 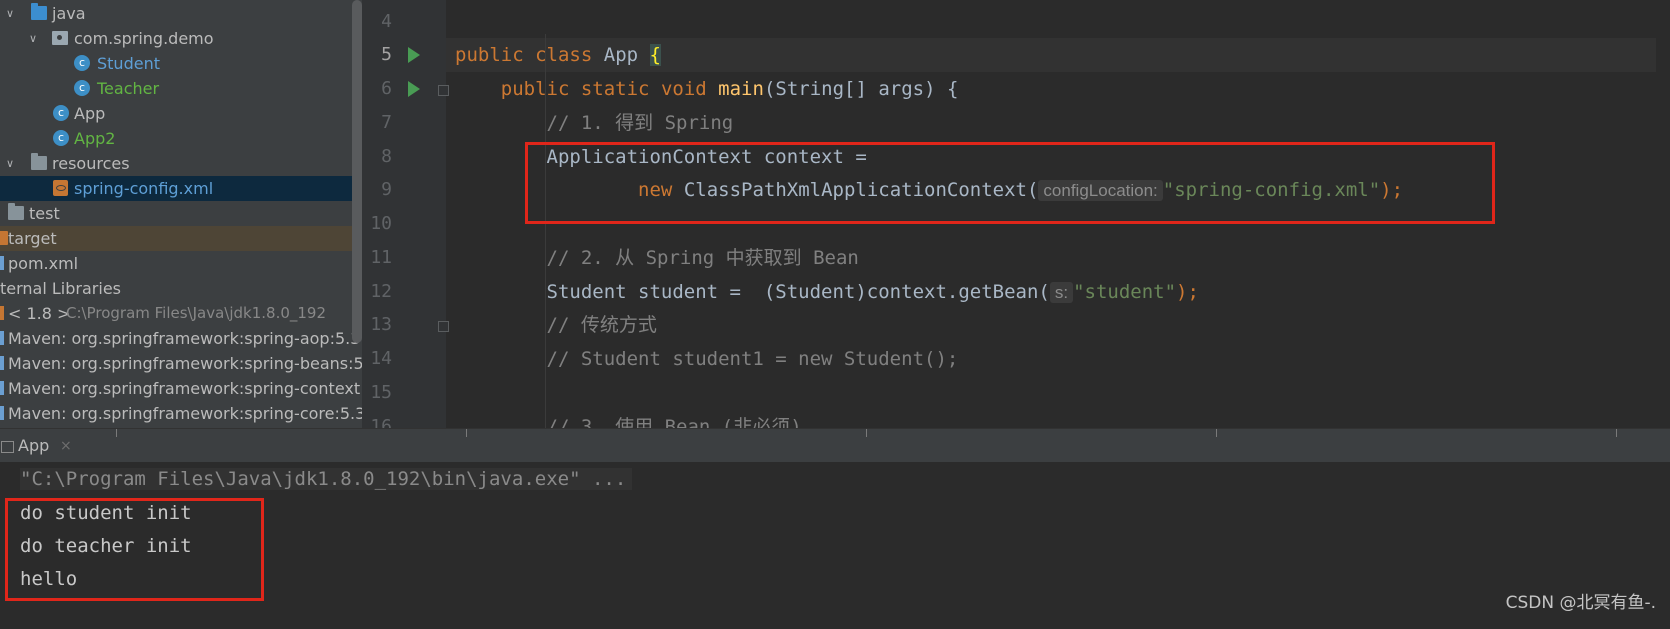 I want to click on keyword: class, so click(x=564, y=55).